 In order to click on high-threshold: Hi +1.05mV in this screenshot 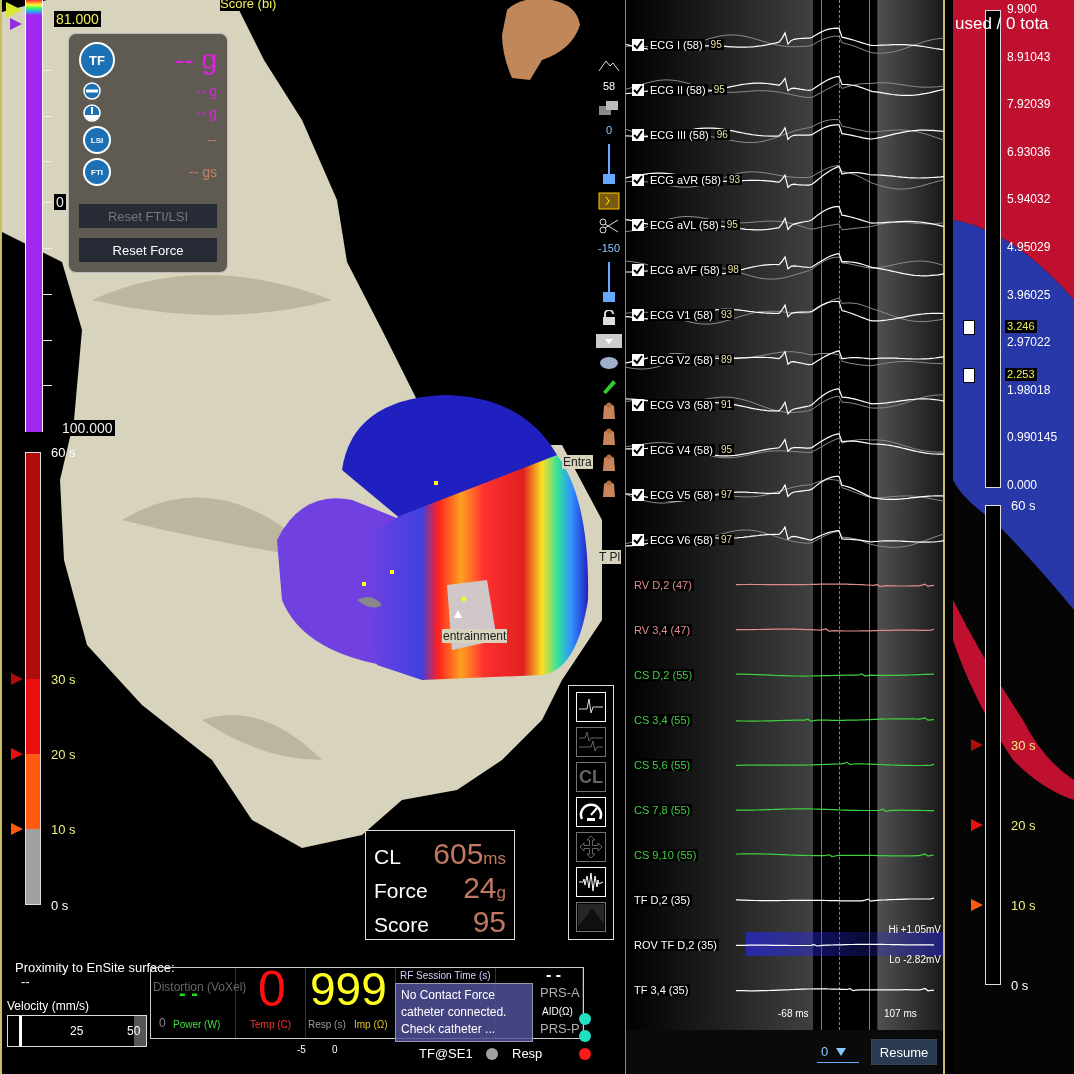, I will do `click(914, 929)`.